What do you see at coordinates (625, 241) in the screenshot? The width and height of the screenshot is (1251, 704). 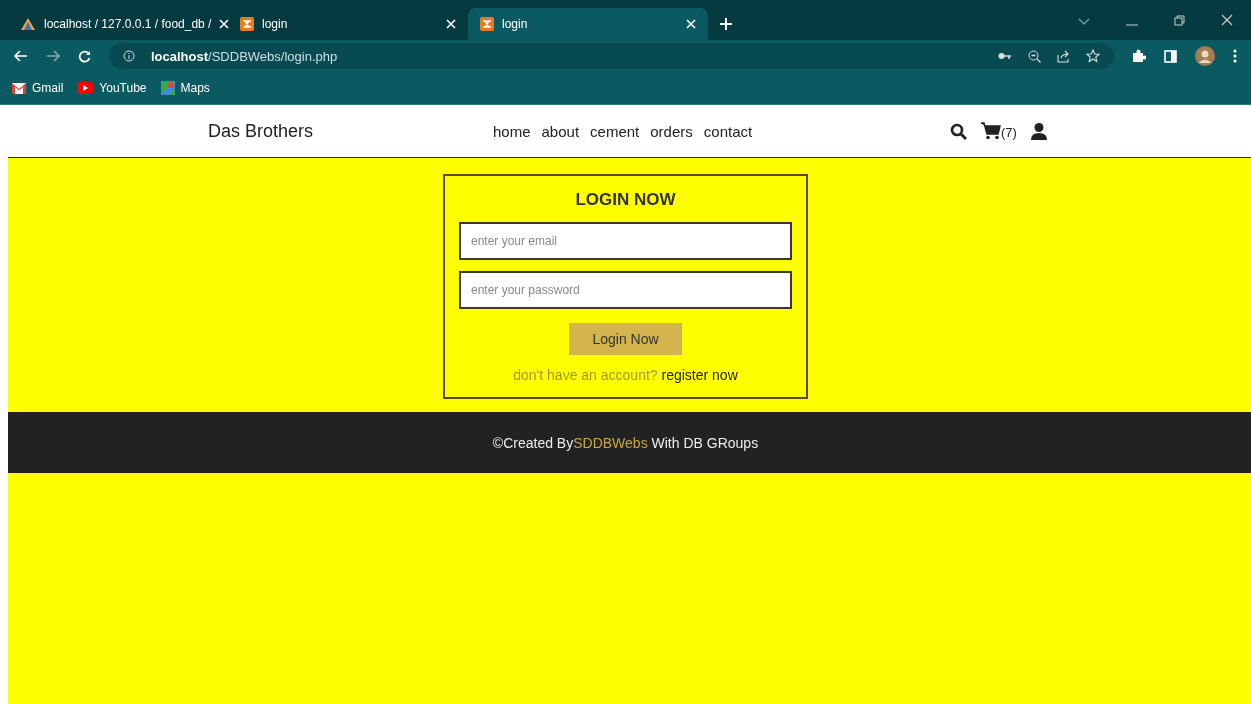 I see `email-field: enter your email` at bounding box center [625, 241].